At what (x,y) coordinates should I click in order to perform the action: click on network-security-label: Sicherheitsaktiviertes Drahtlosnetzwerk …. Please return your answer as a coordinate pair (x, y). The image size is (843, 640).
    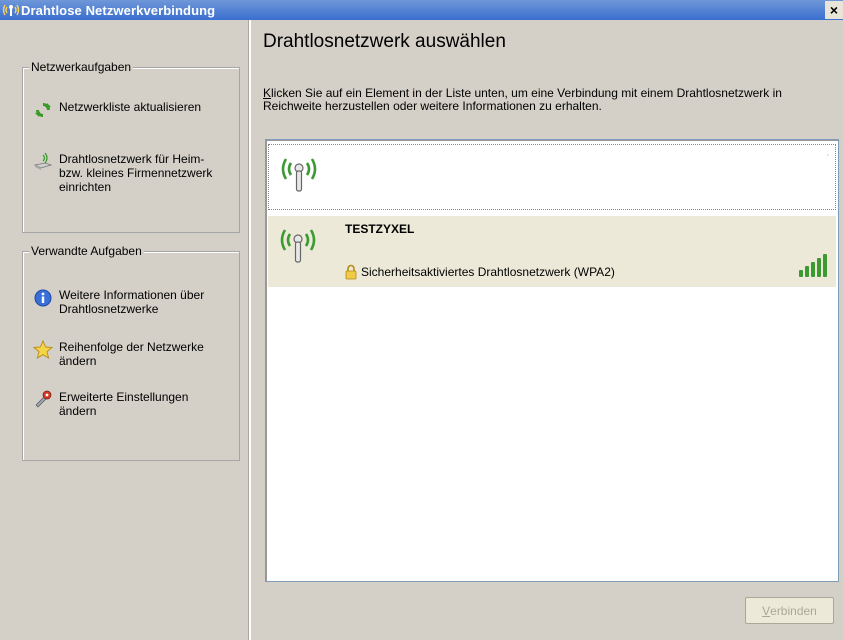
    Looking at the image, I should click on (488, 272).